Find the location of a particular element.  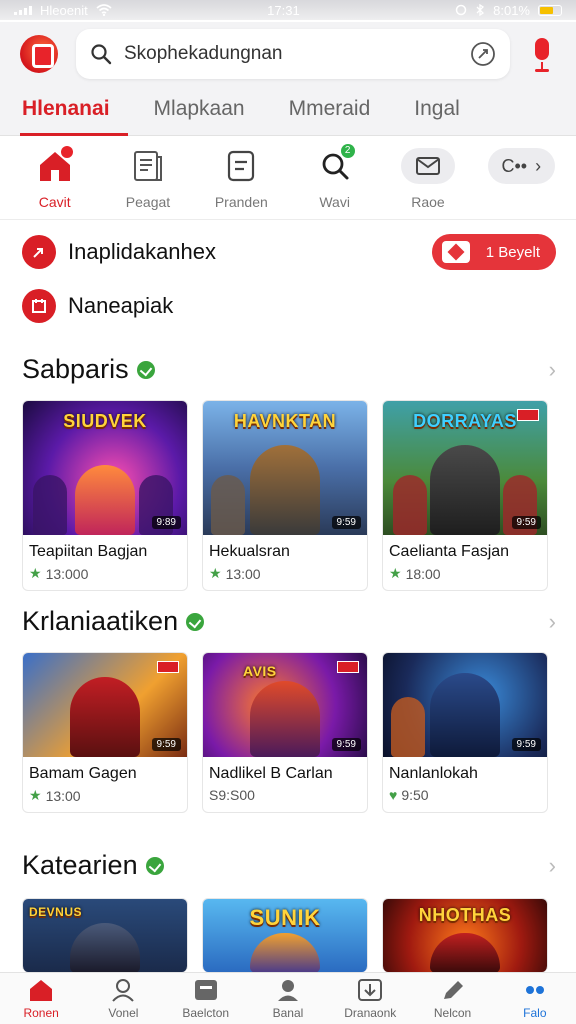

product-price: 13:000 is located at coordinates (67, 573).